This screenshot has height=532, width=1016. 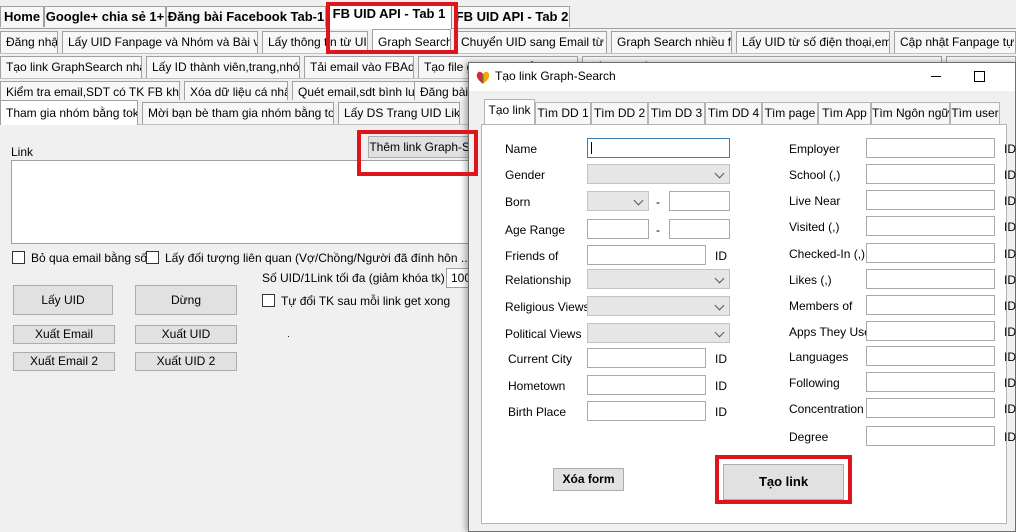 I want to click on export-uid-button: Xuất UID, so click(x=186, y=334).